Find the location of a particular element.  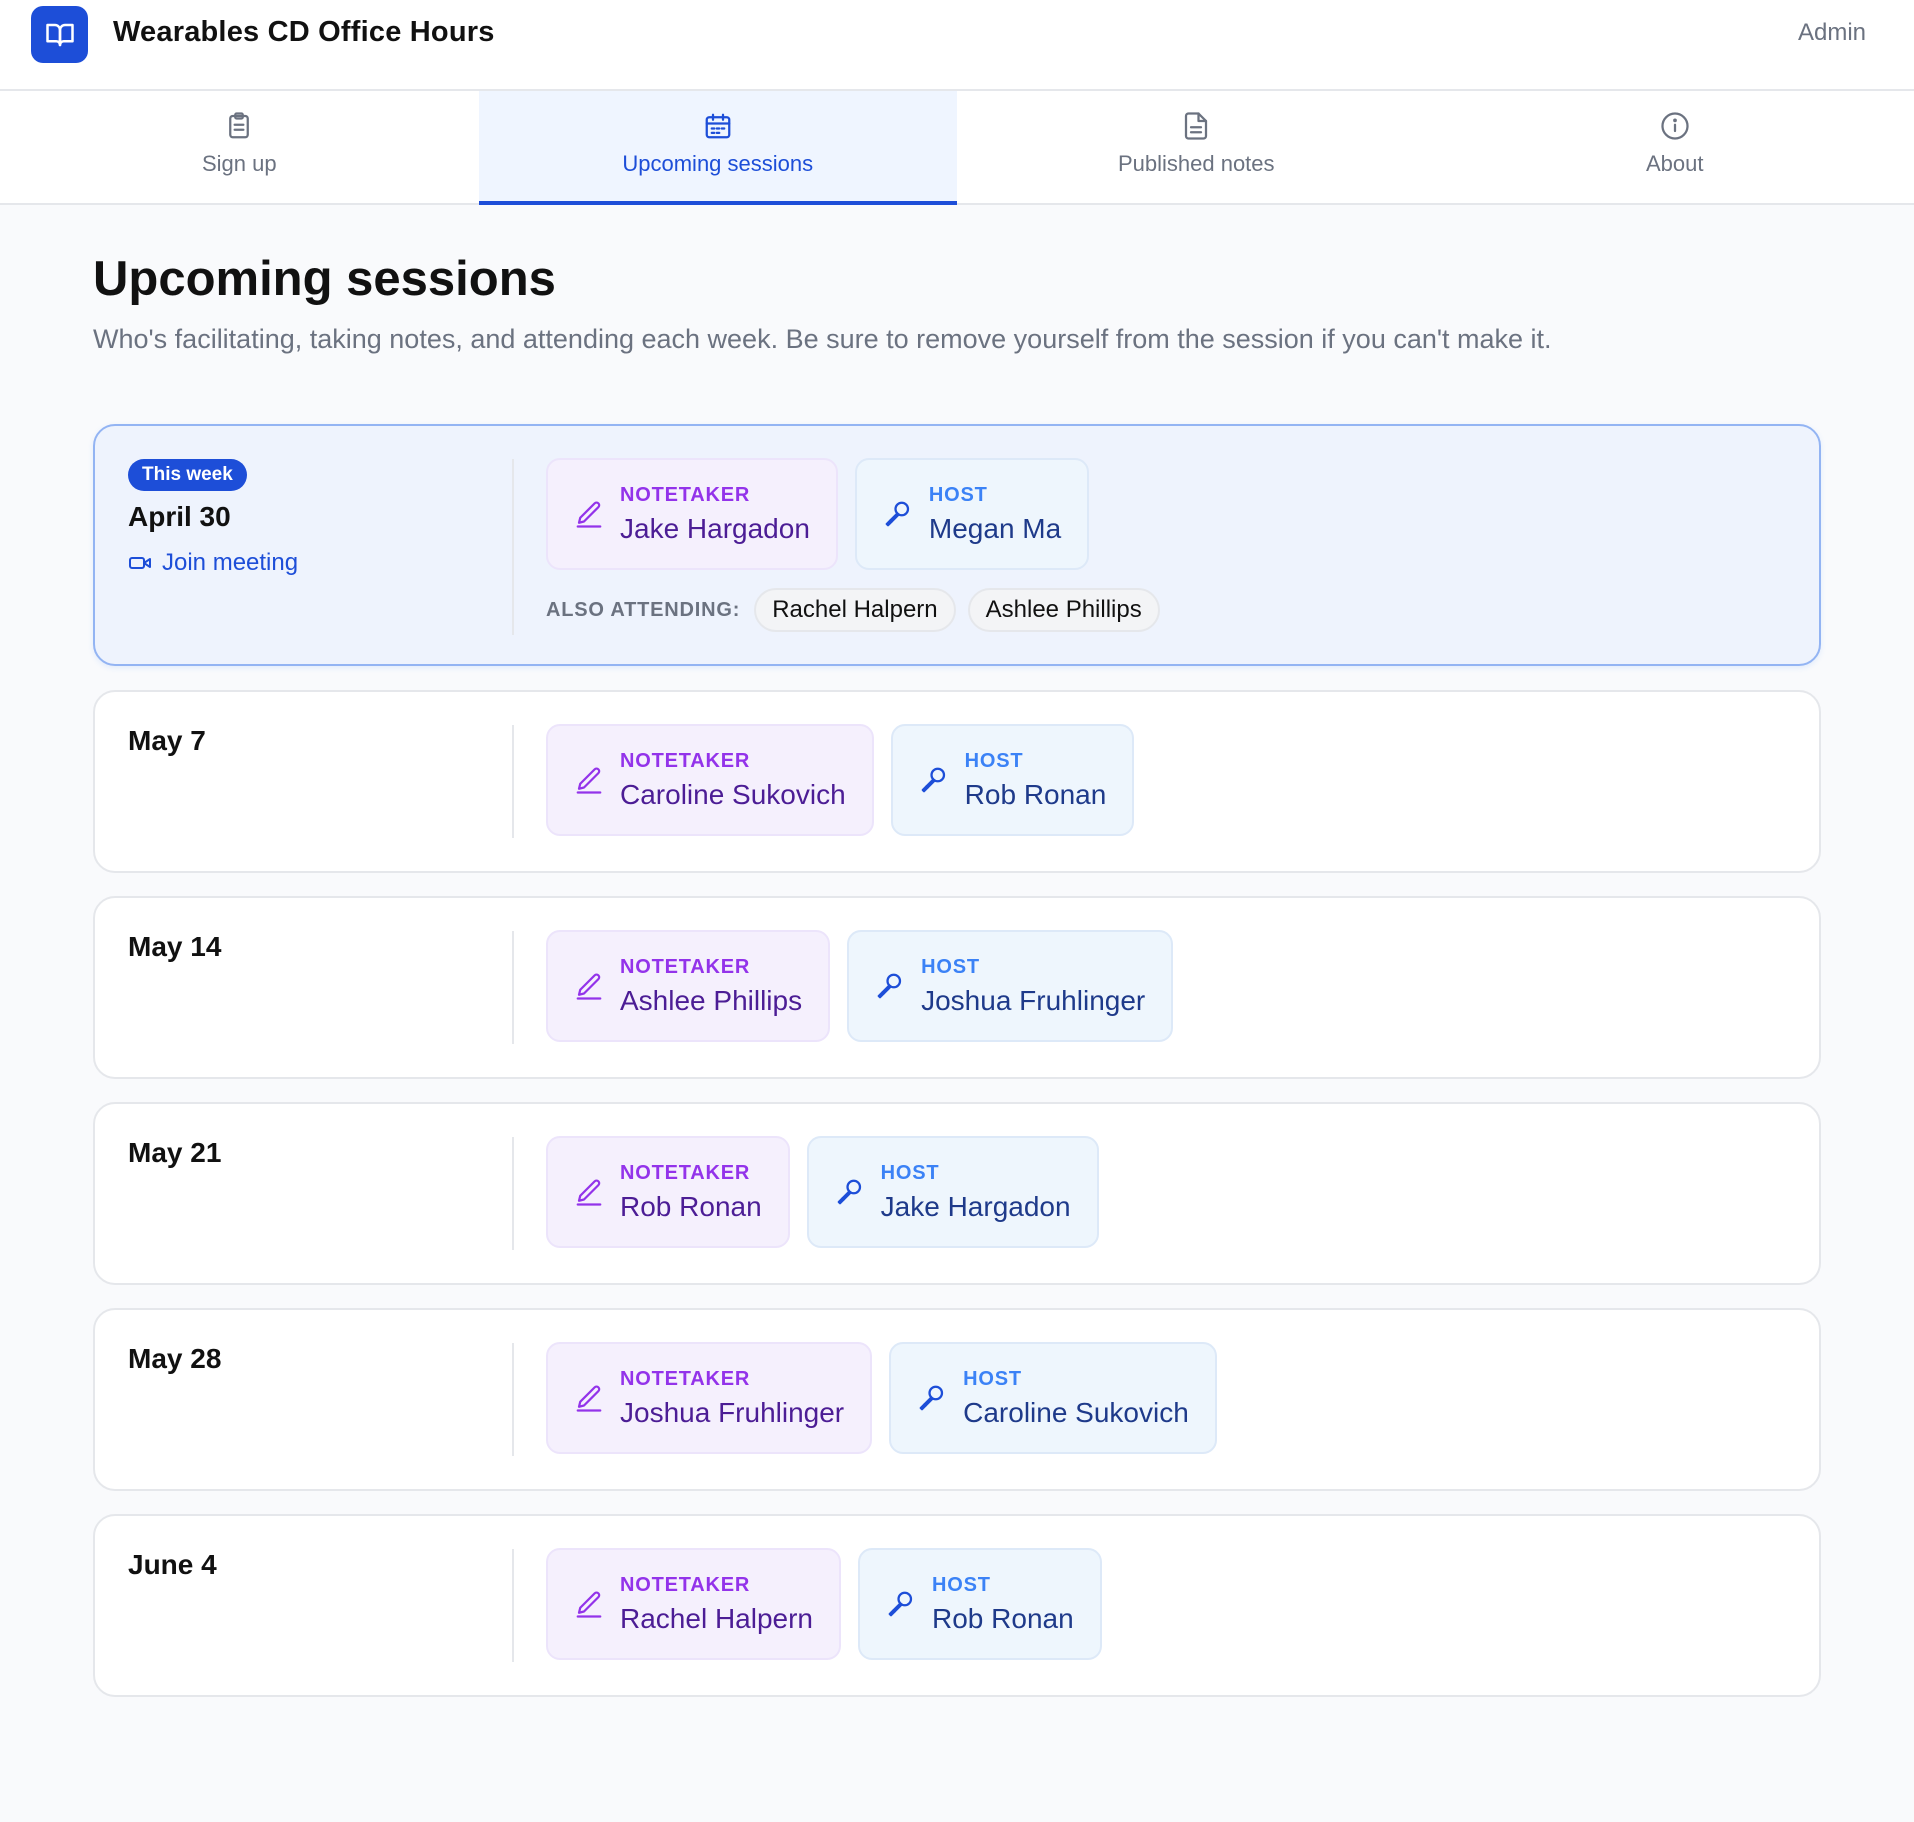

notetaker-chip: NOTETAKER Jake Hargadon is located at coordinates (692, 514).